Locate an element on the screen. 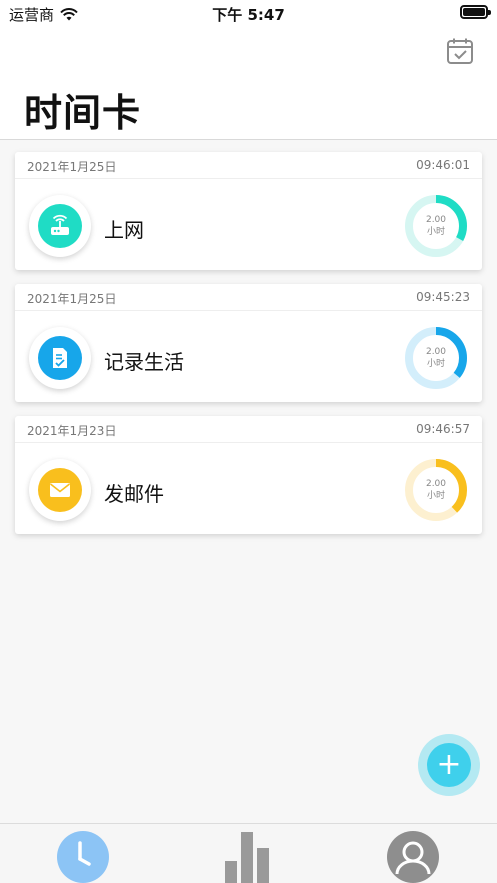 This screenshot has height=883, width=497. document-icon is located at coordinates (60, 358).